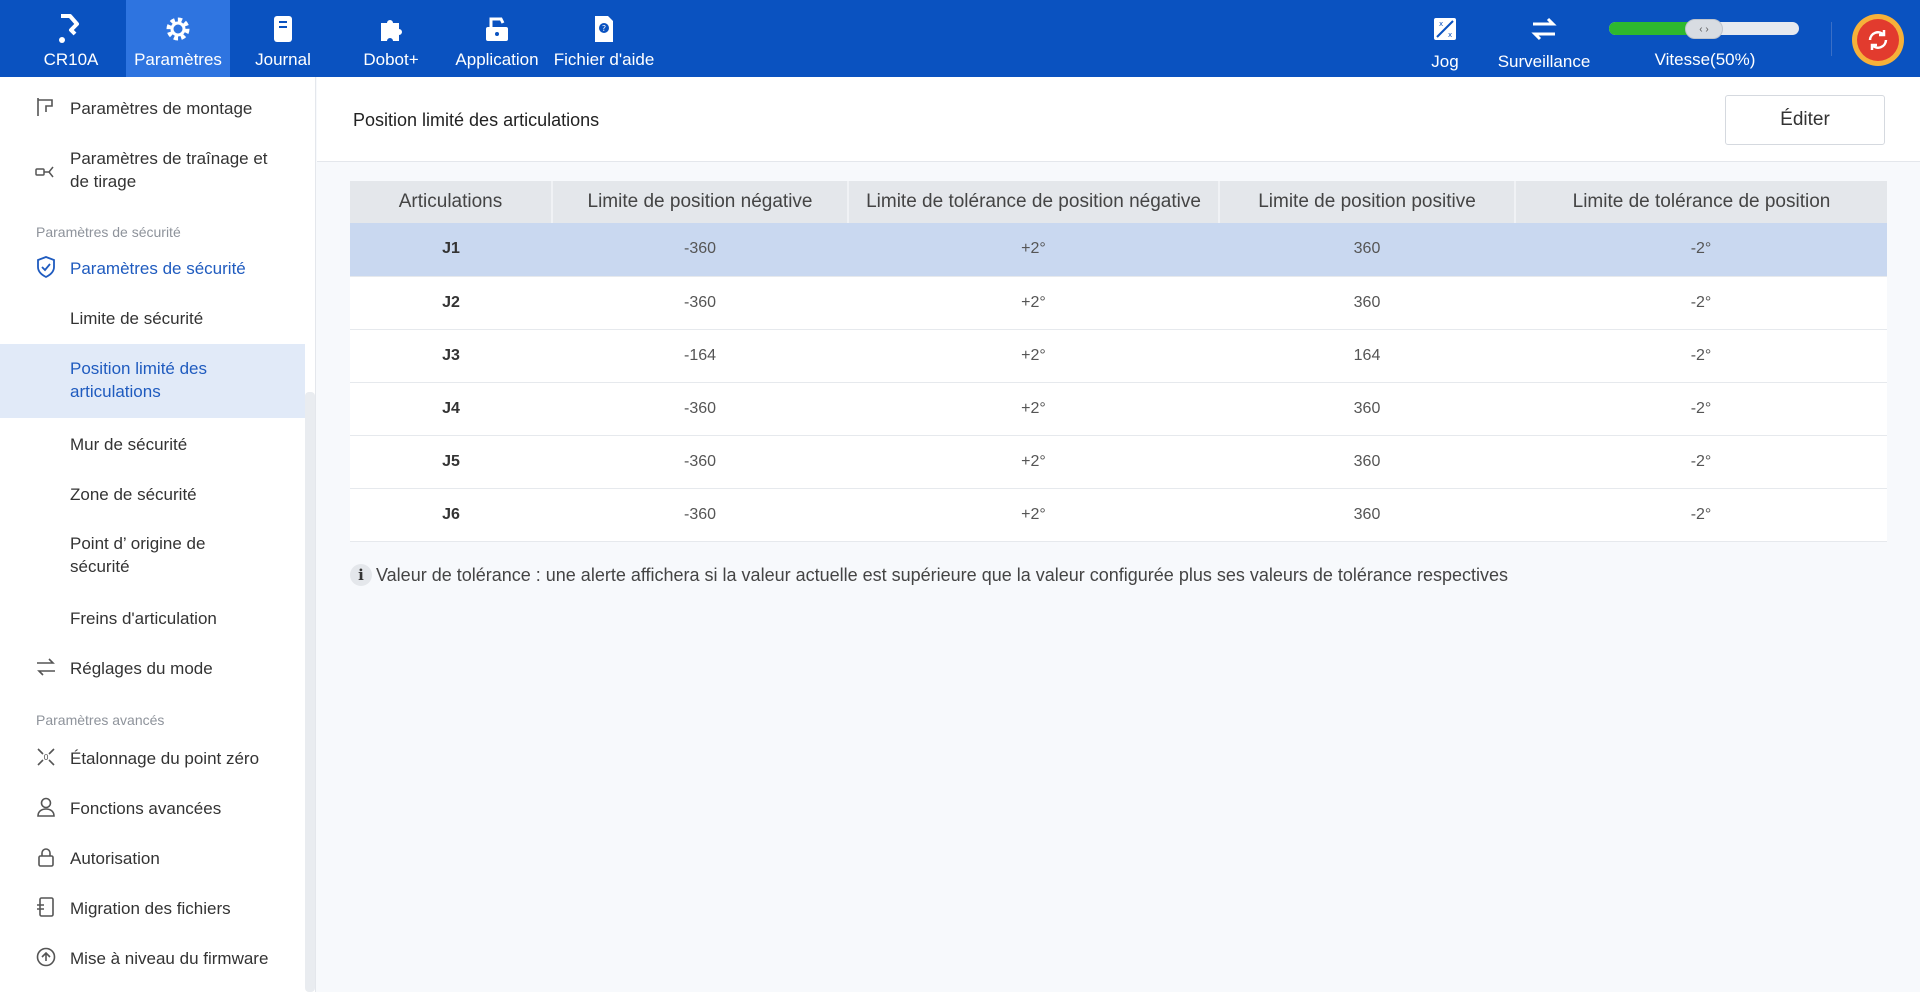  I want to click on table-row: J2 -360 +2° 360 -2°, so click(1118, 303).